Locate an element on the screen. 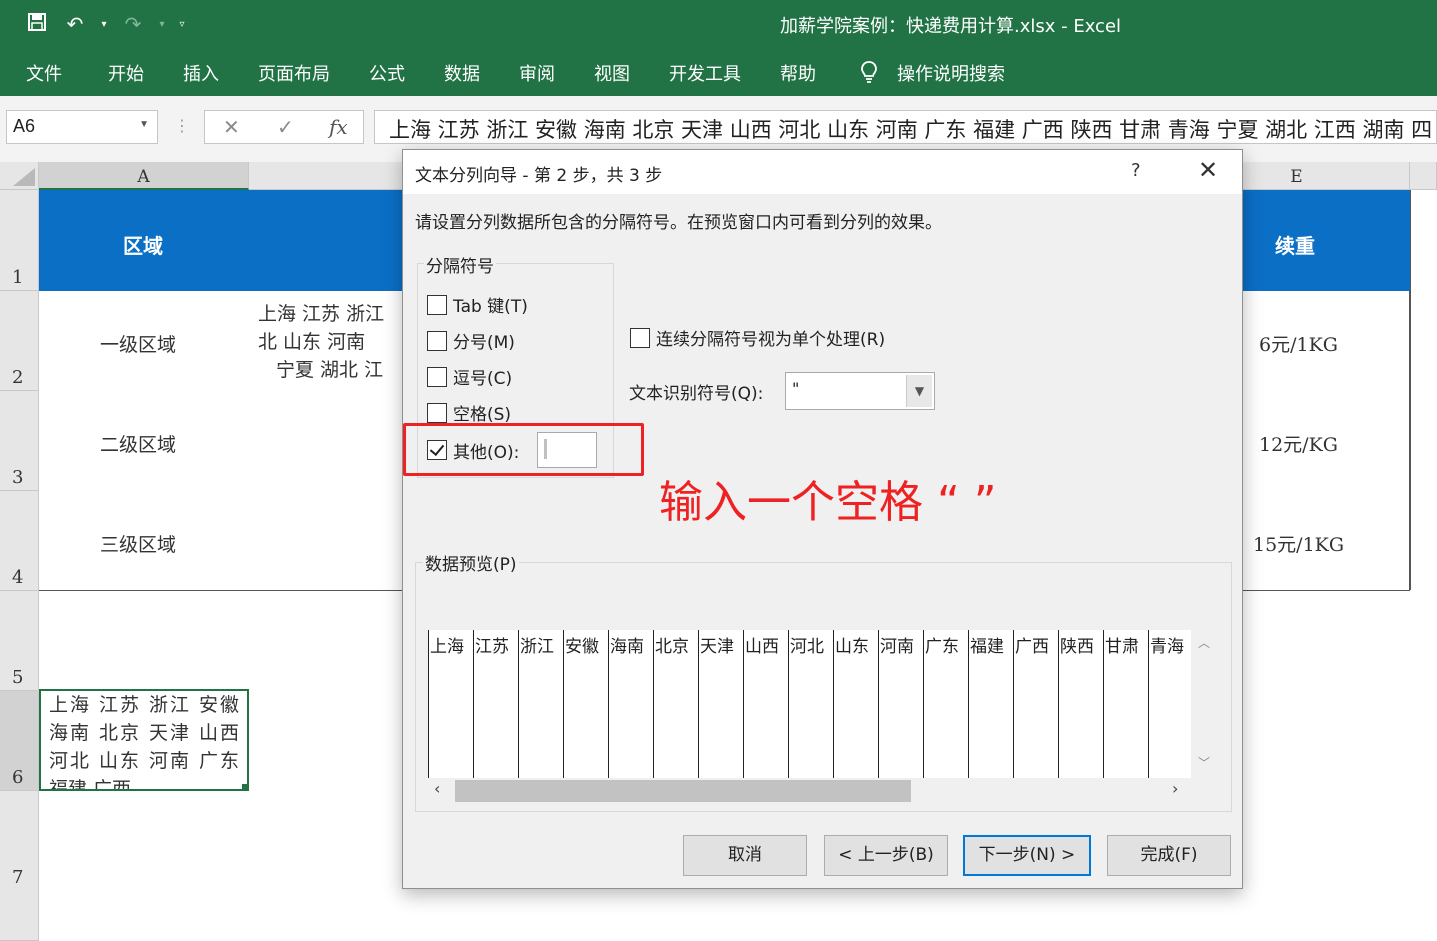  preview-column: 上海 is located at coordinates (450, 704).